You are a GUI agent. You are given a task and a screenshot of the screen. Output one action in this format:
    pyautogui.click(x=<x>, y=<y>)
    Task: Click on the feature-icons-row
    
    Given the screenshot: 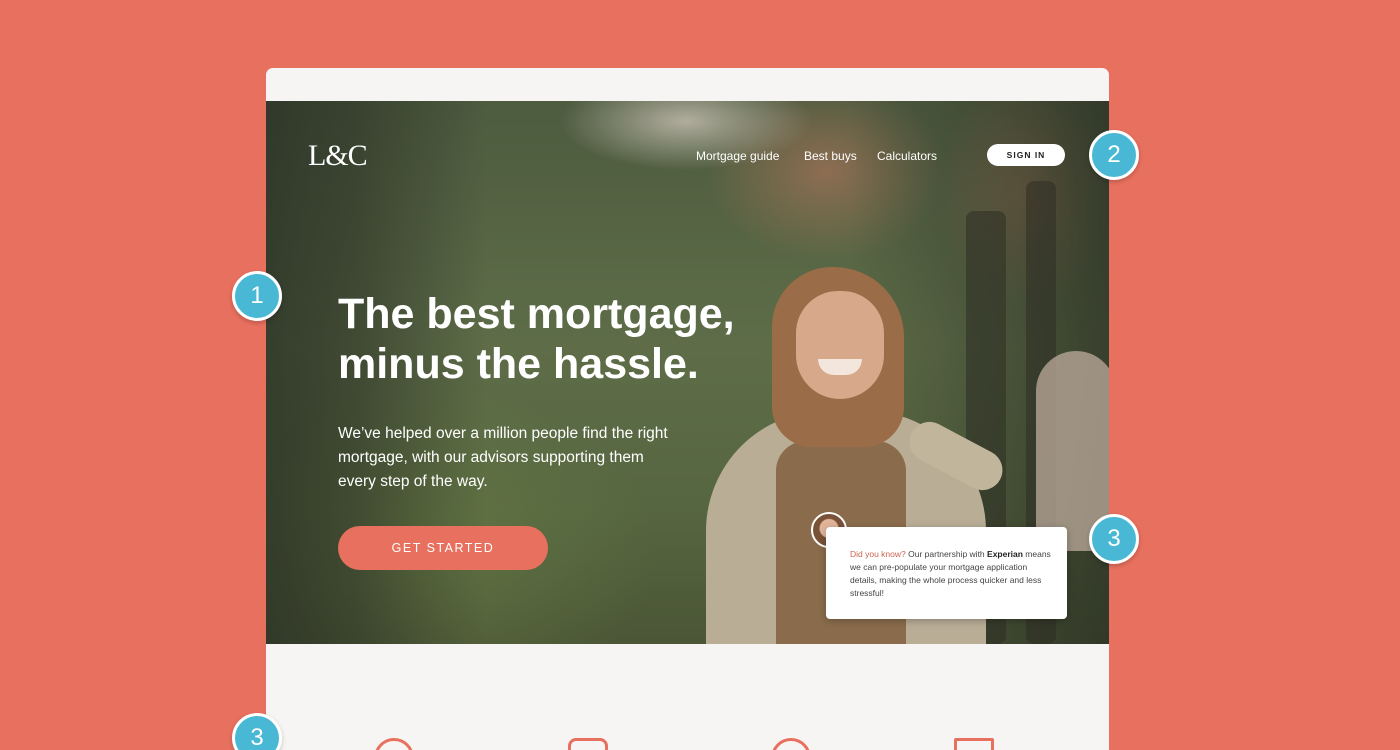 What is the action you would take?
    pyautogui.click(x=687, y=739)
    